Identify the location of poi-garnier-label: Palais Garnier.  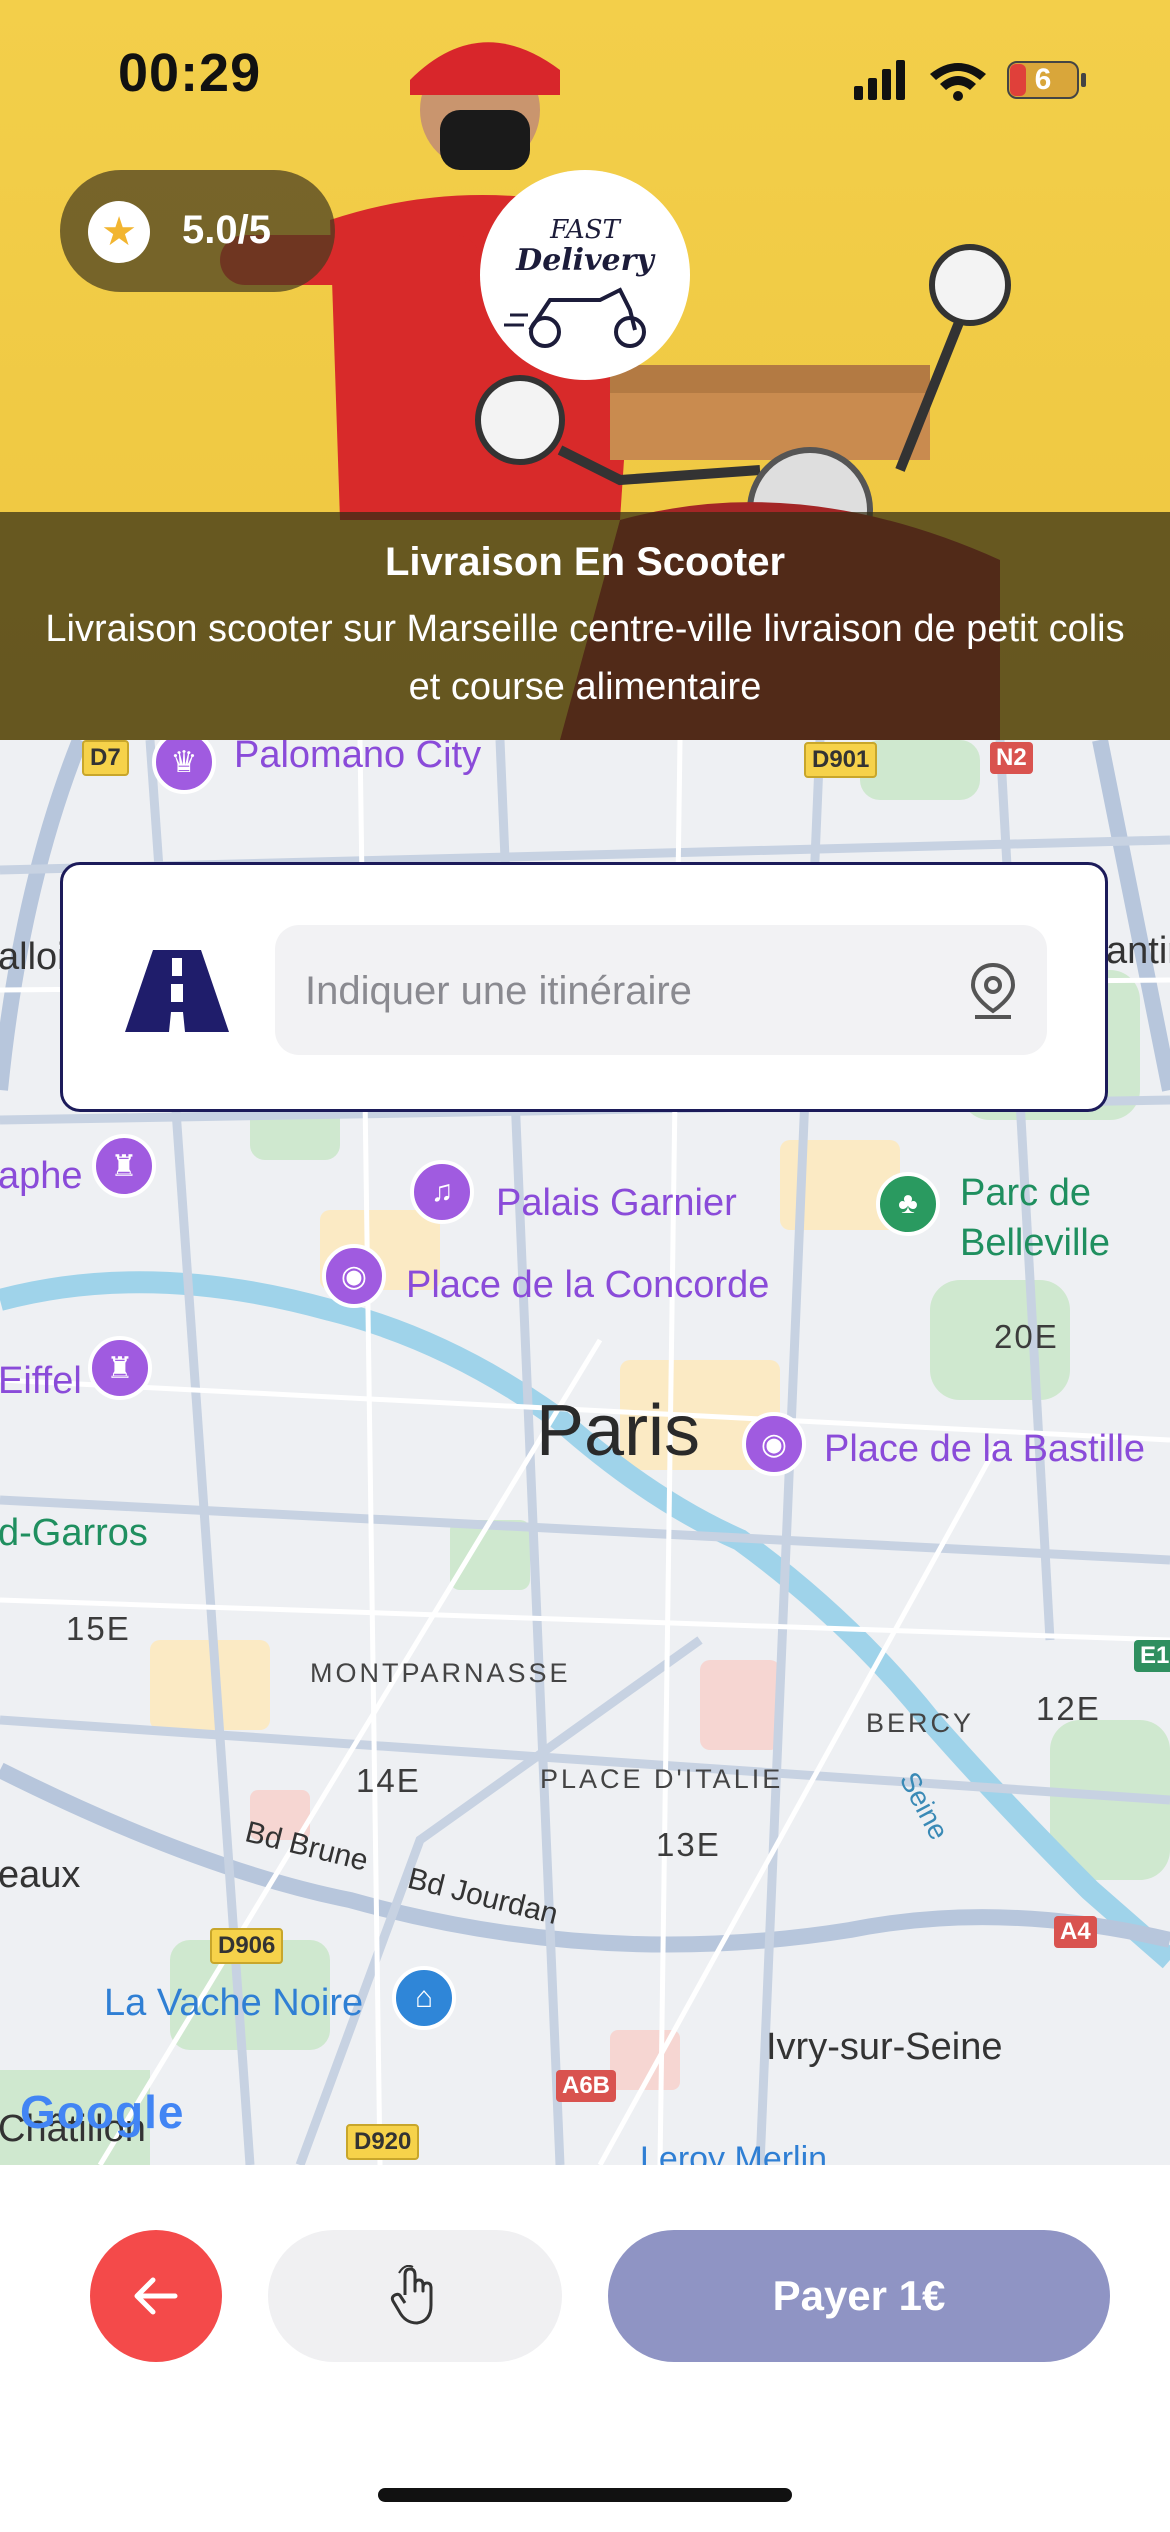
(616, 1203).